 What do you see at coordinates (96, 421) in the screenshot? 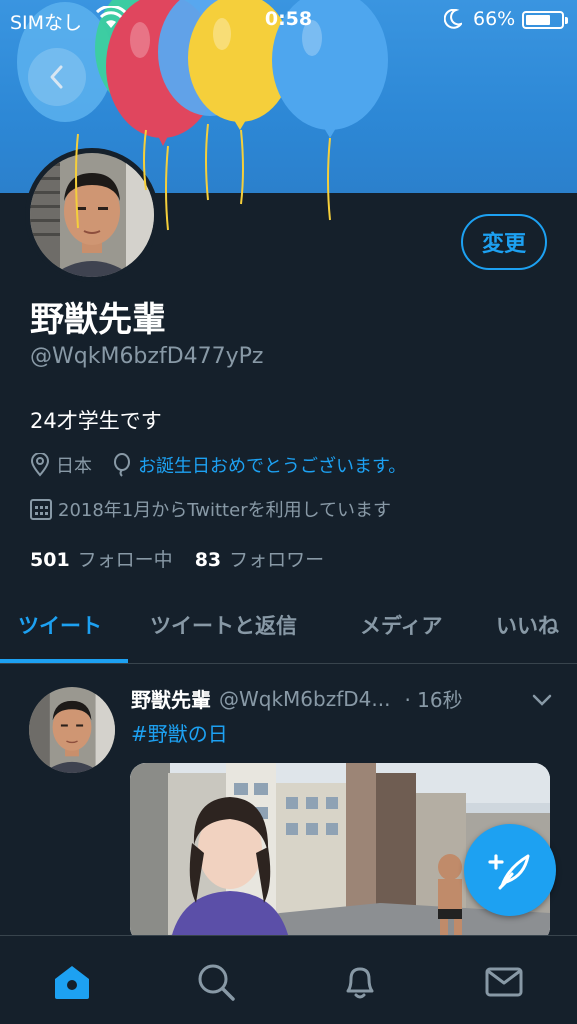
I see `profile-bio: 24才学生です` at bounding box center [96, 421].